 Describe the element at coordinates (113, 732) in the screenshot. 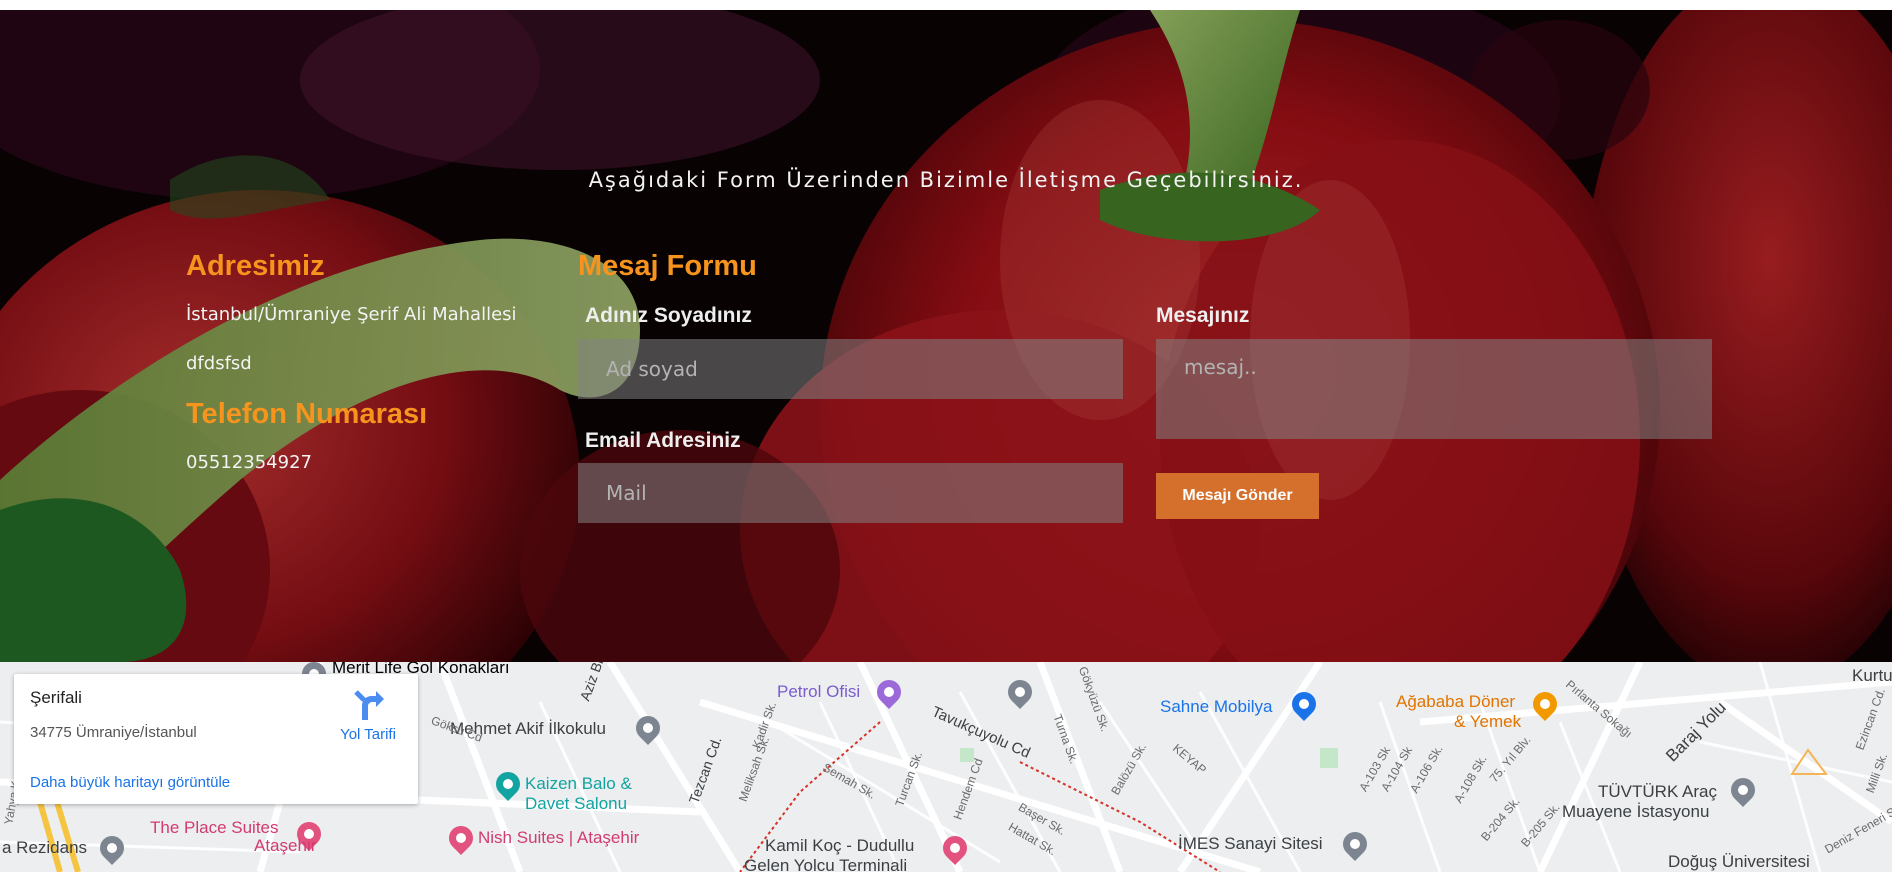

I see `place-address: 34775 Ümraniye/İstanbul` at that location.